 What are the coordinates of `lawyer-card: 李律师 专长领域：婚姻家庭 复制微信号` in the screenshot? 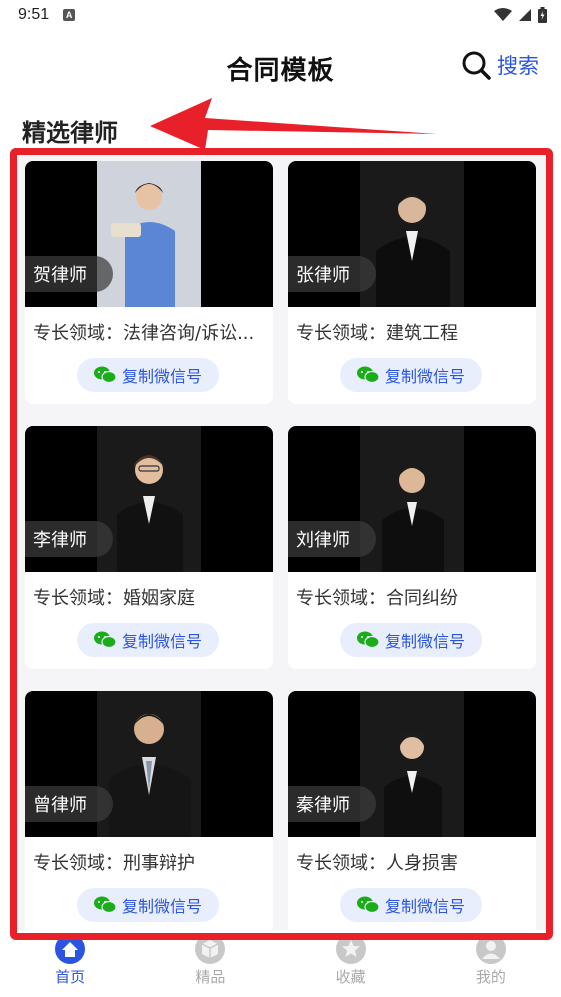 It's located at (149, 547).